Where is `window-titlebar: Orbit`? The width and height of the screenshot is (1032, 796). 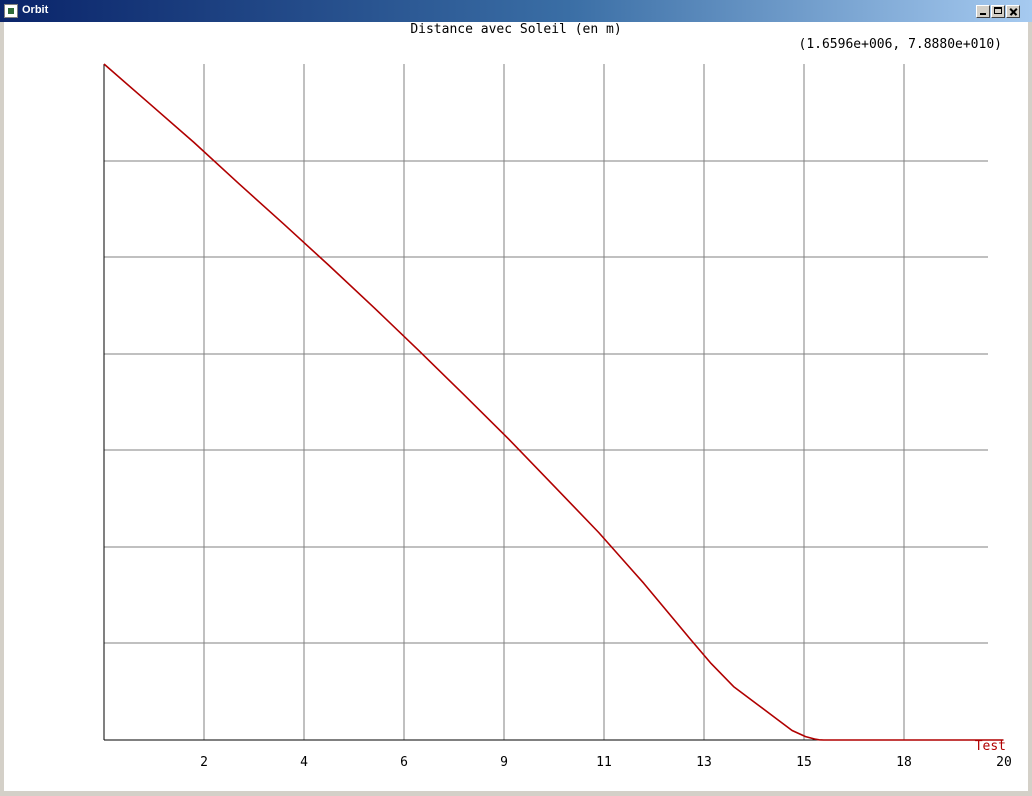
window-titlebar: Orbit is located at coordinates (516, 11).